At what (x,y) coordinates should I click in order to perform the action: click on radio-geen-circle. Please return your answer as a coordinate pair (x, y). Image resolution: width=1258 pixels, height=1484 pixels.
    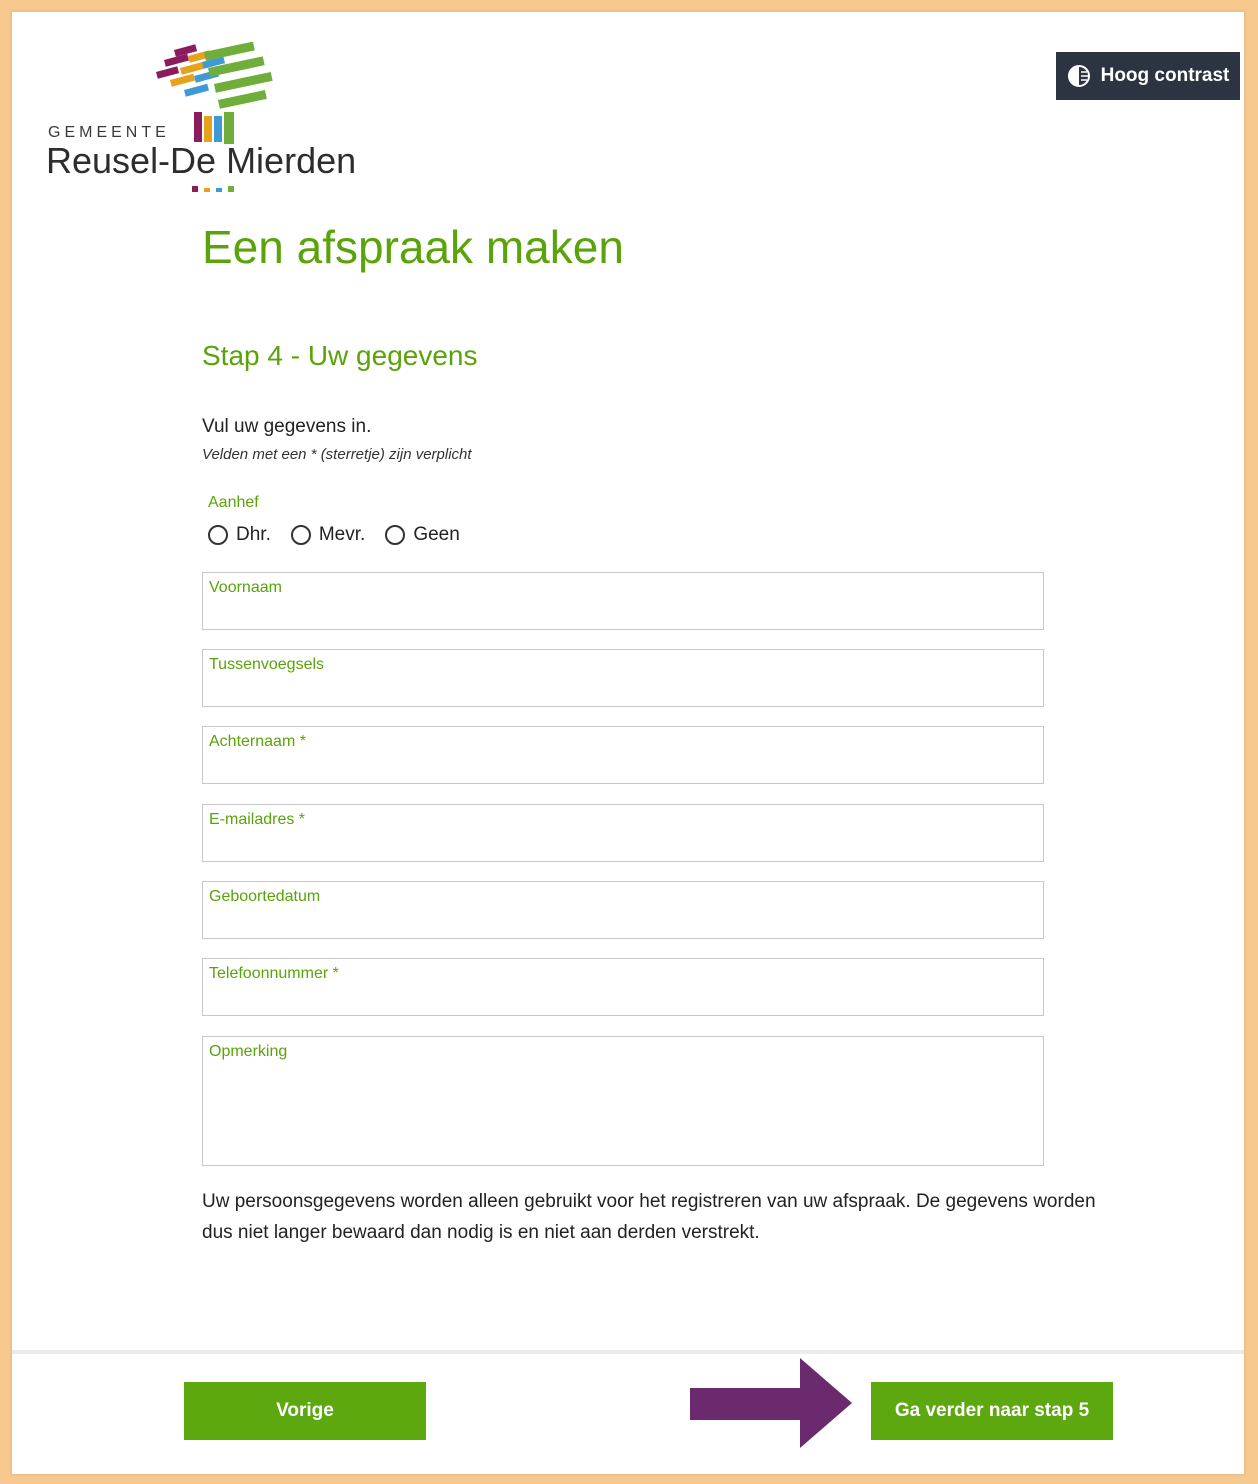
    Looking at the image, I should click on (395, 535).